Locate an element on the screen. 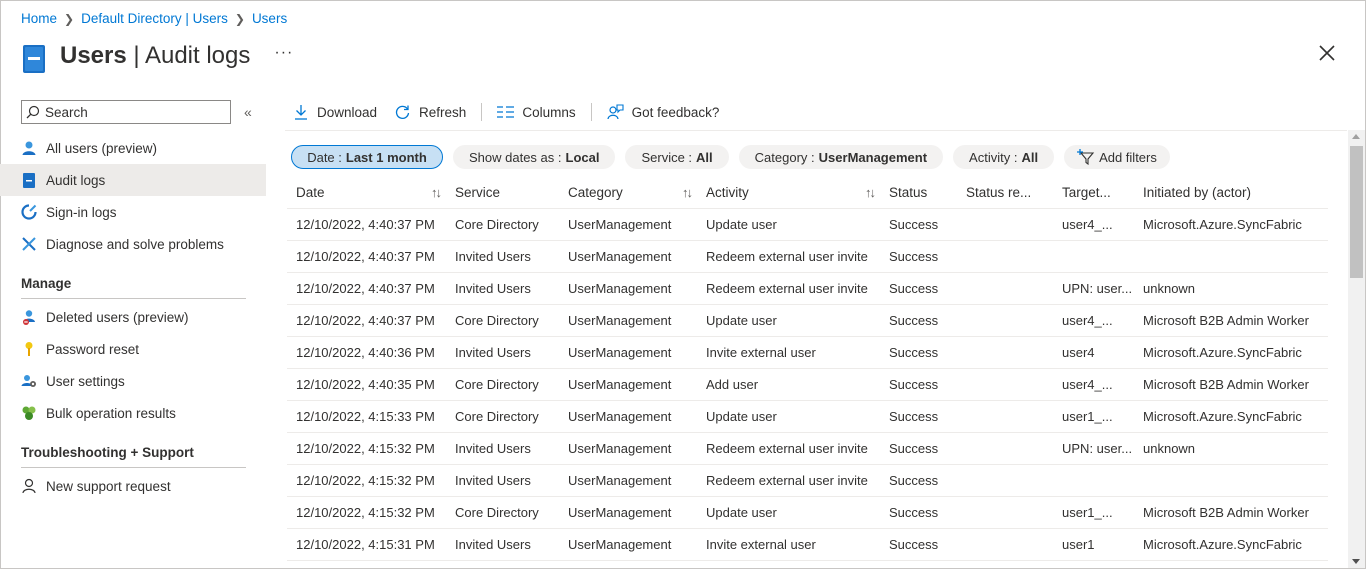  sidebar-item-sign-in-logs: Sign-in logs is located at coordinates (133, 212).